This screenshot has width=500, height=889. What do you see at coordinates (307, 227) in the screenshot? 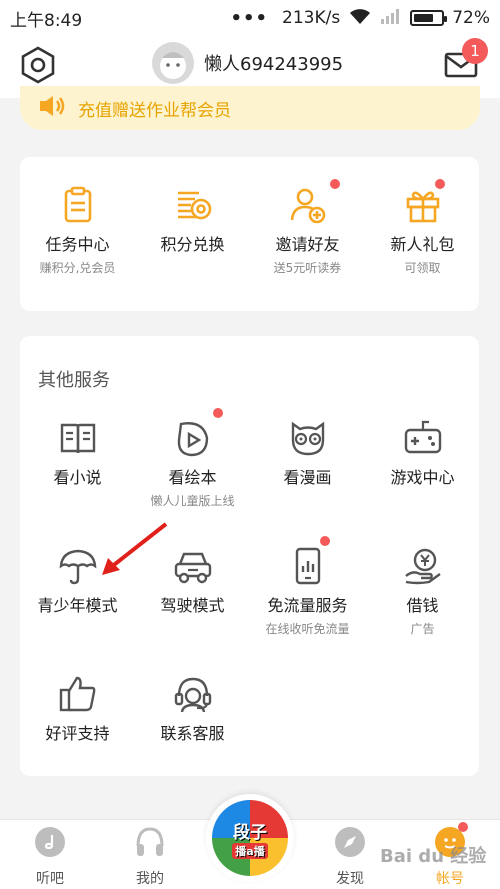
I see `invite-friends-button: 邀请好友 送5元听读券` at bounding box center [307, 227].